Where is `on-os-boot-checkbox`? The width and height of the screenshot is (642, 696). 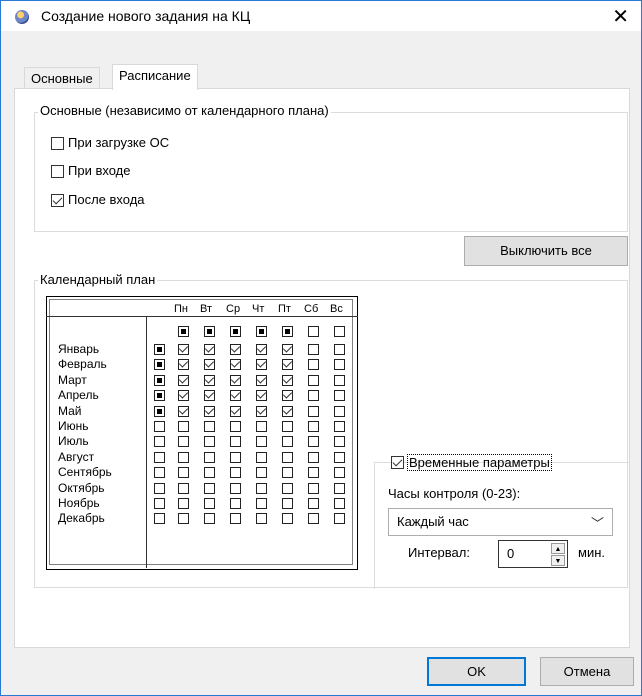
on-os-boot-checkbox is located at coordinates (57, 143).